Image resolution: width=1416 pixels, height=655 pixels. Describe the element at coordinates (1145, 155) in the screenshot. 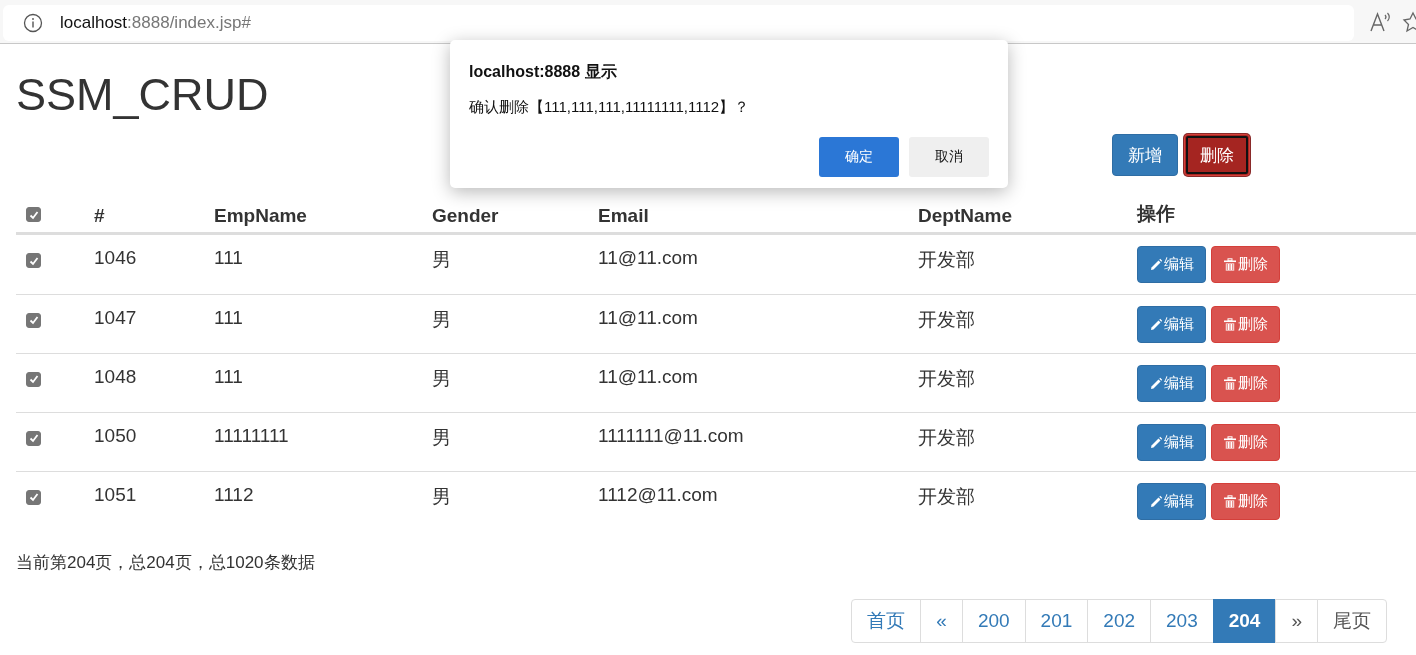

I see `add-button: 新增` at that location.